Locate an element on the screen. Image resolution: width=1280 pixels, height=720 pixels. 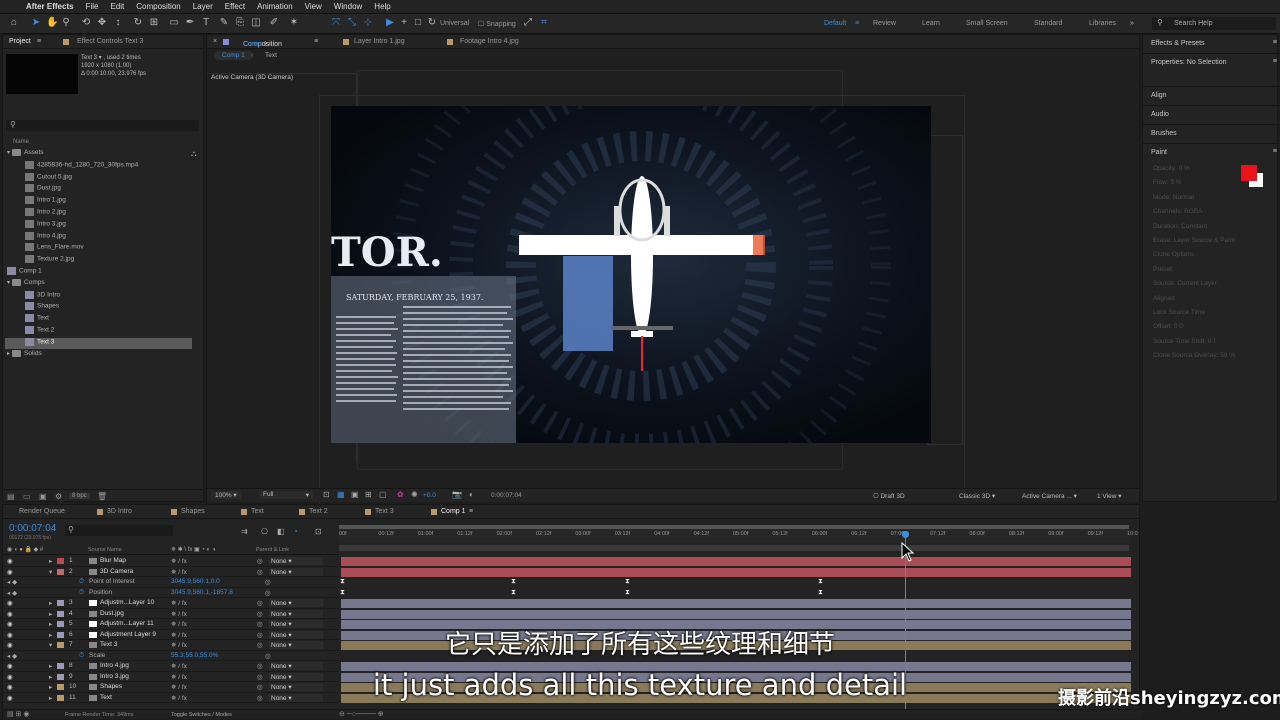
eraser-tool-icon: ◫ is located at coordinates (256, 23).